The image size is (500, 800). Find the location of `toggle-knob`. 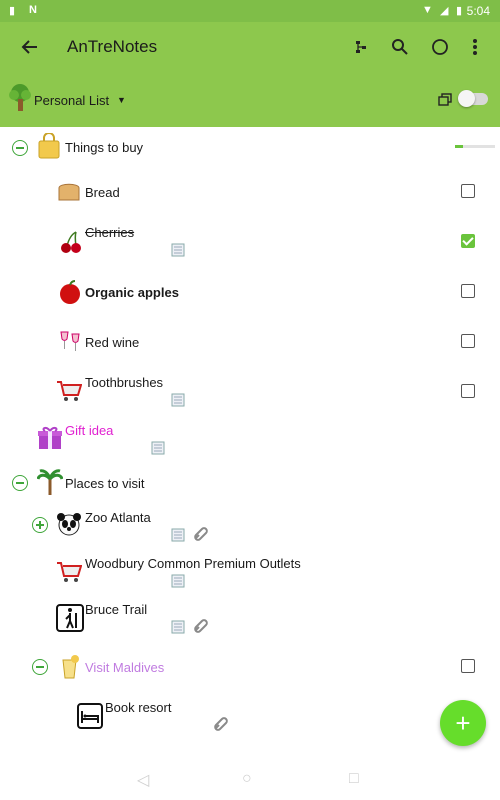

toggle-knob is located at coordinates (466, 98).